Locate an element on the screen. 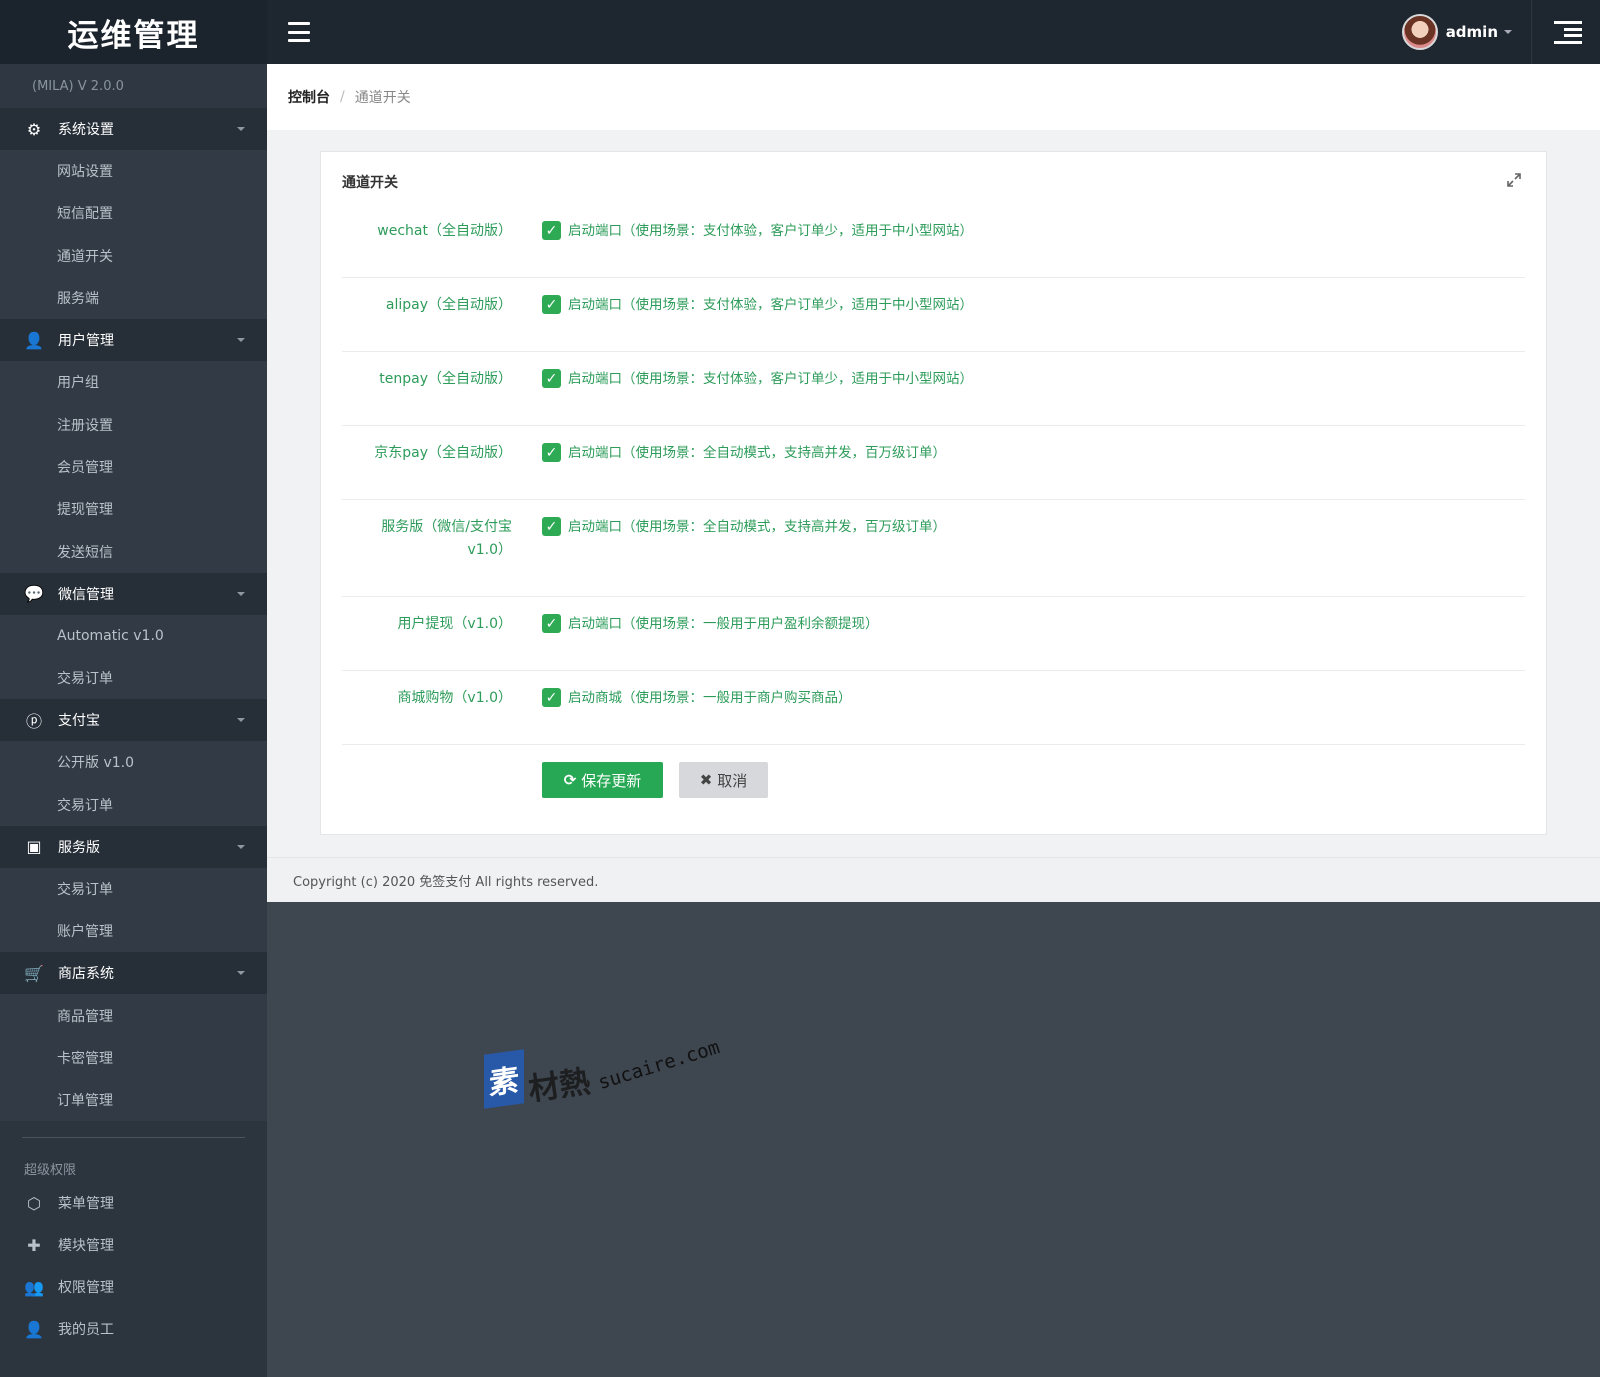 This screenshot has height=1377, width=1600. sidebar-item: 短信配置 is located at coordinates (133, 213).